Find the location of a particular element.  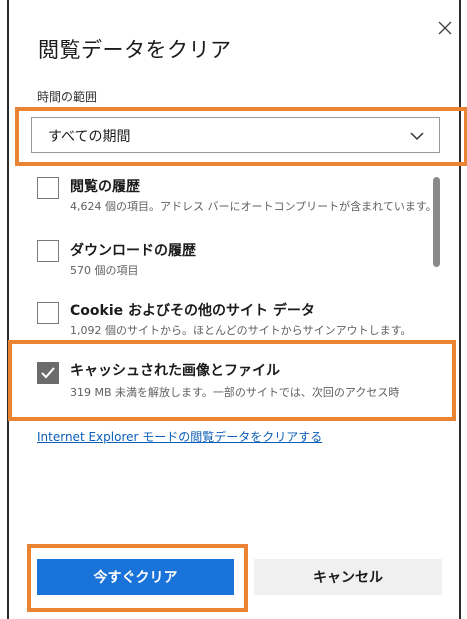

time-range-label: 時間の範囲 is located at coordinates (67, 97).